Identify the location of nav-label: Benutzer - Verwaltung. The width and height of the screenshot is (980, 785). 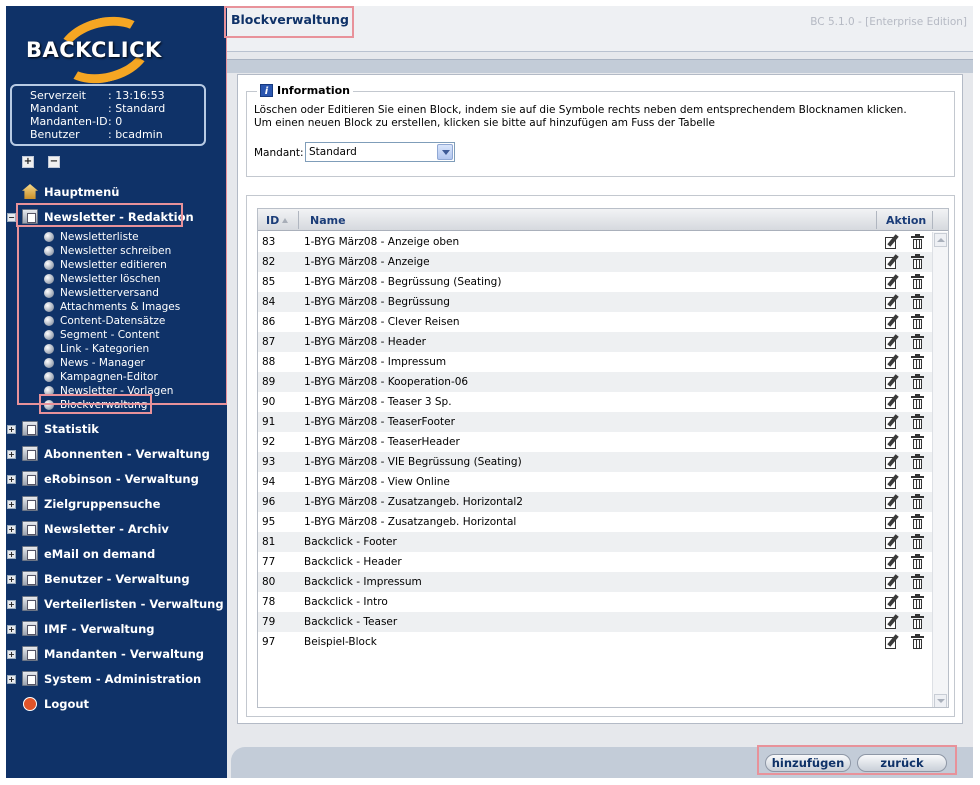
(117, 579).